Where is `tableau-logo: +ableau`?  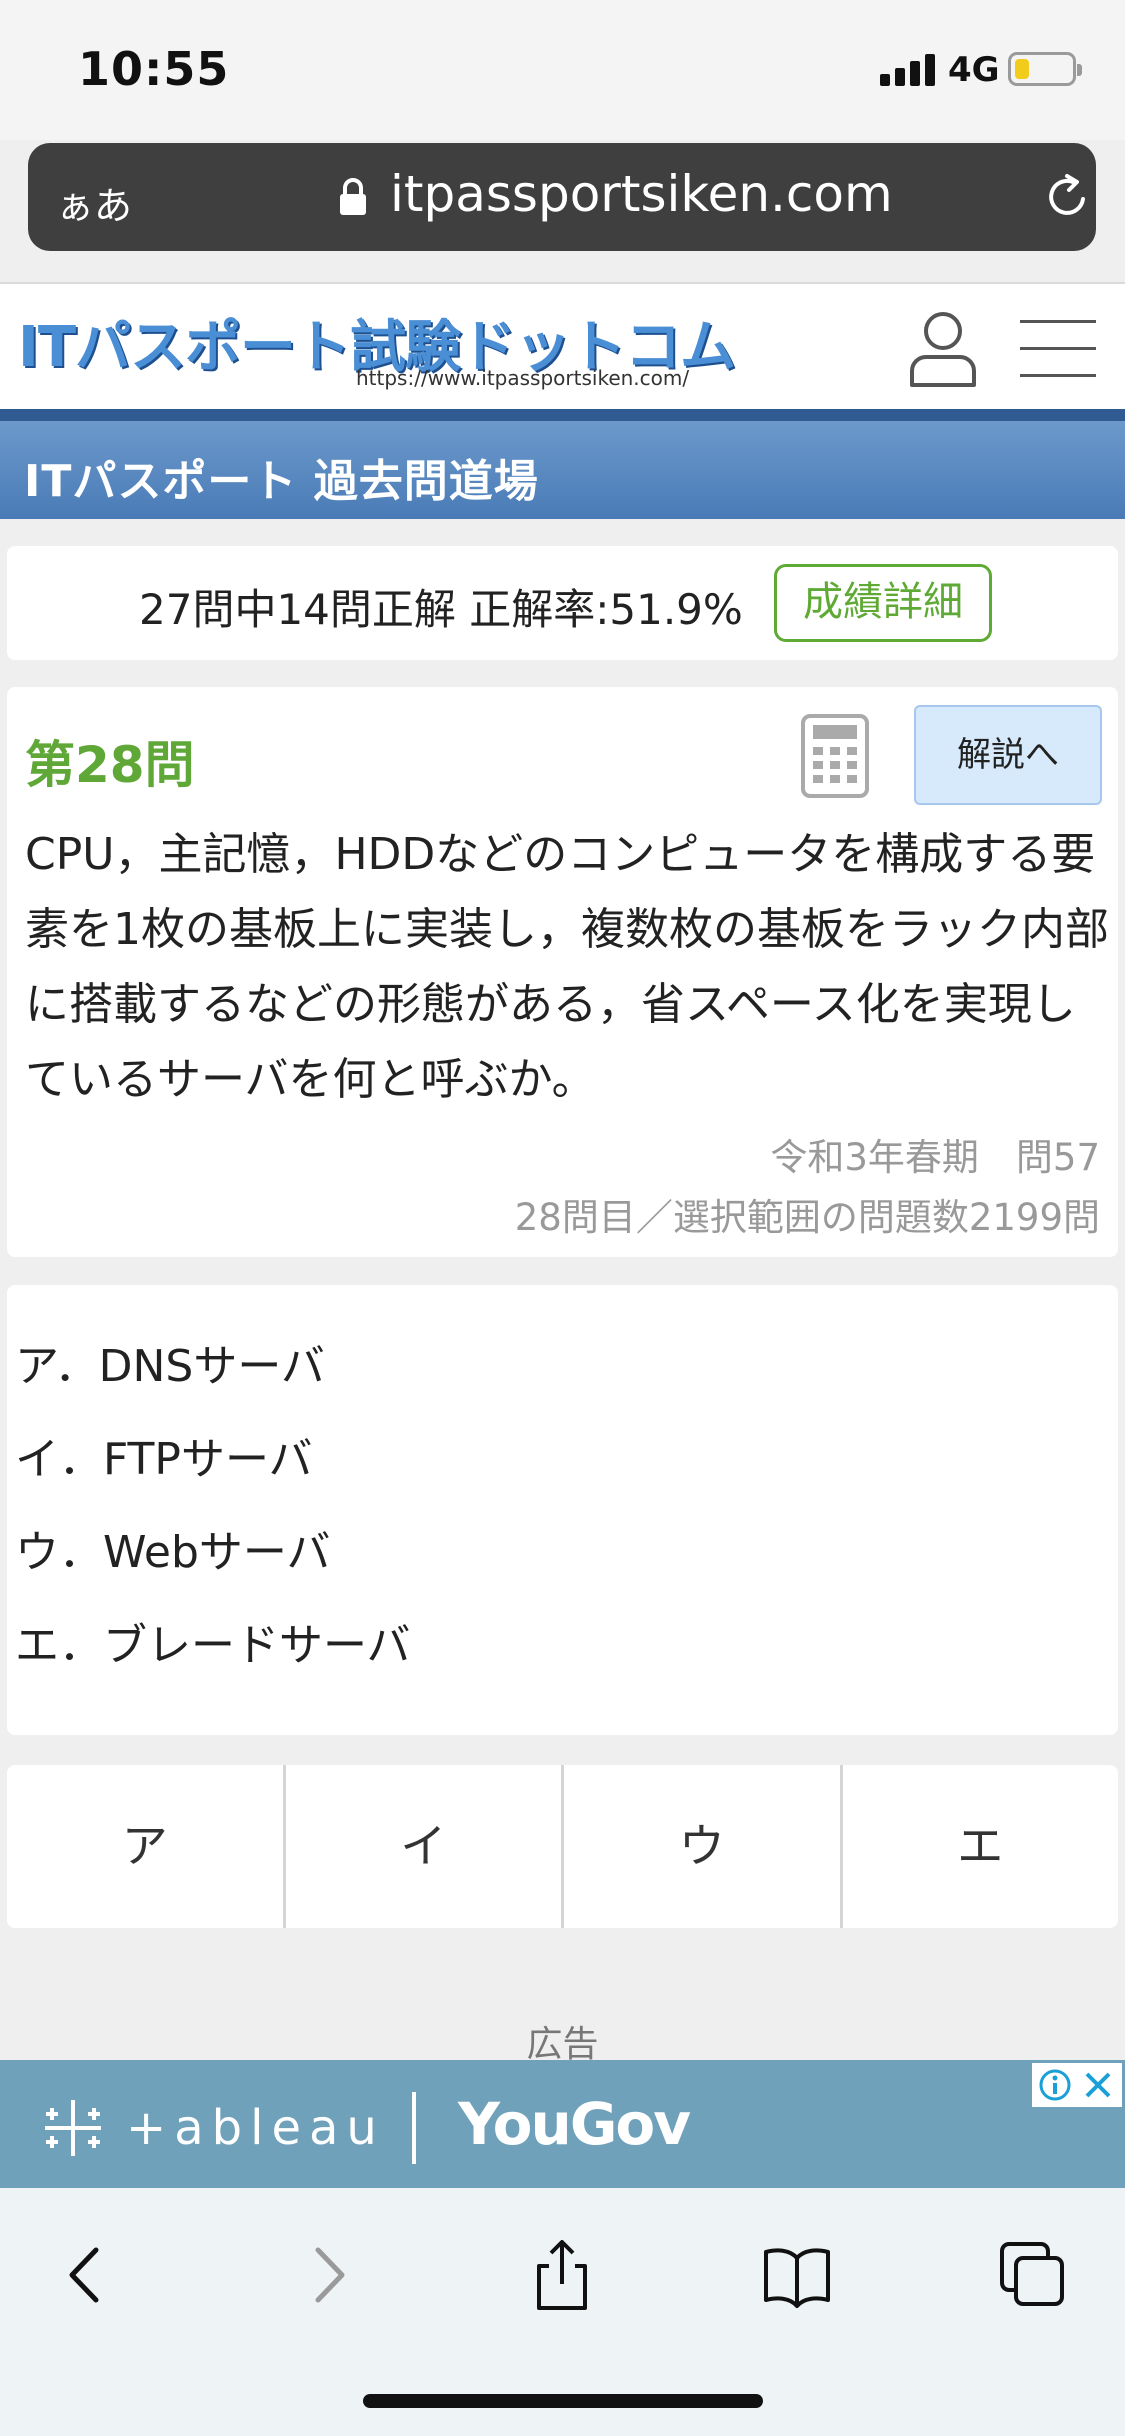 tableau-logo: +ableau is located at coordinates (223, 2128).